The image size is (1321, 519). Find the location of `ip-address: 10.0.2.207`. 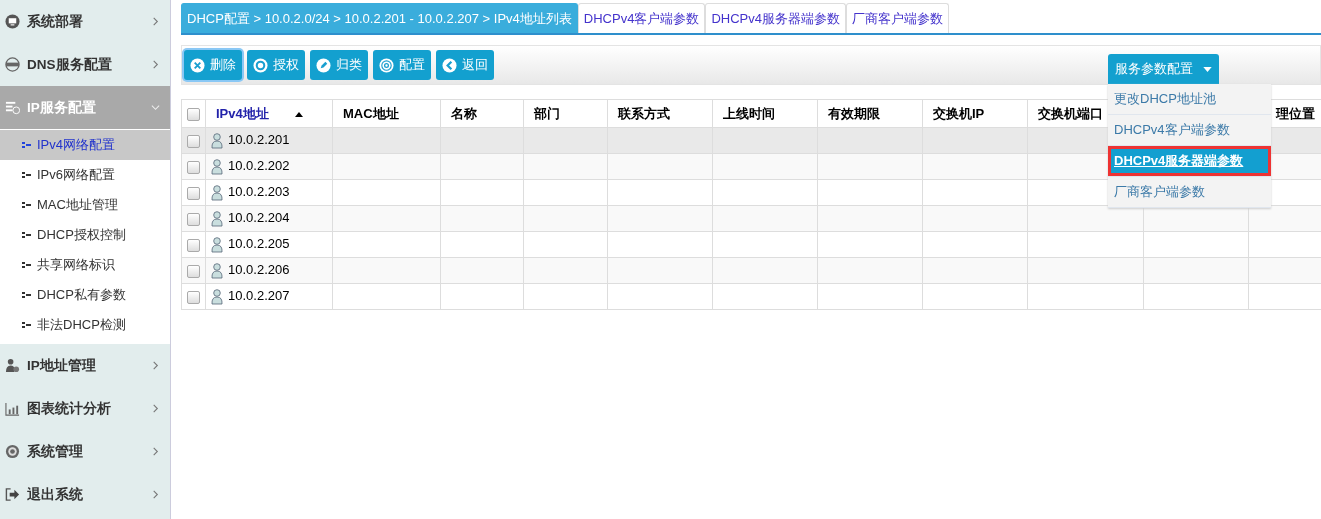

ip-address: 10.0.2.207 is located at coordinates (259, 296).